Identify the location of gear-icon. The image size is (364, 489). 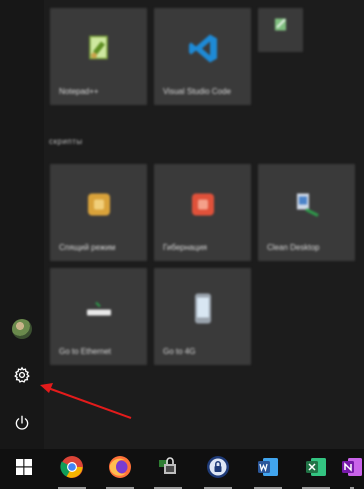
(22, 377).